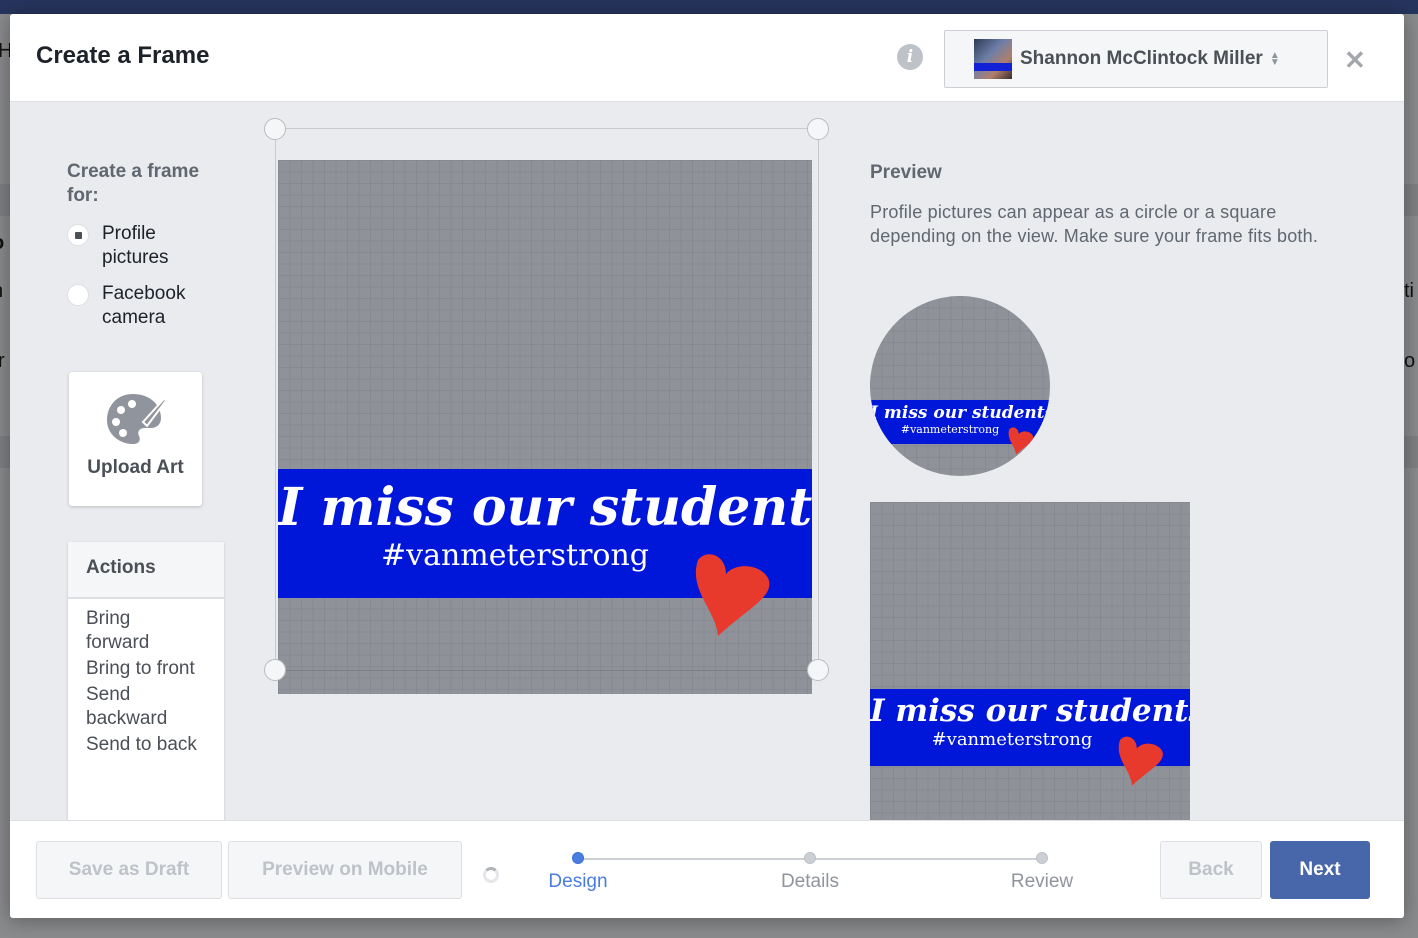 The height and width of the screenshot is (938, 1418). What do you see at coordinates (135, 467) in the screenshot?
I see `upload-art-label: Upload Art` at bounding box center [135, 467].